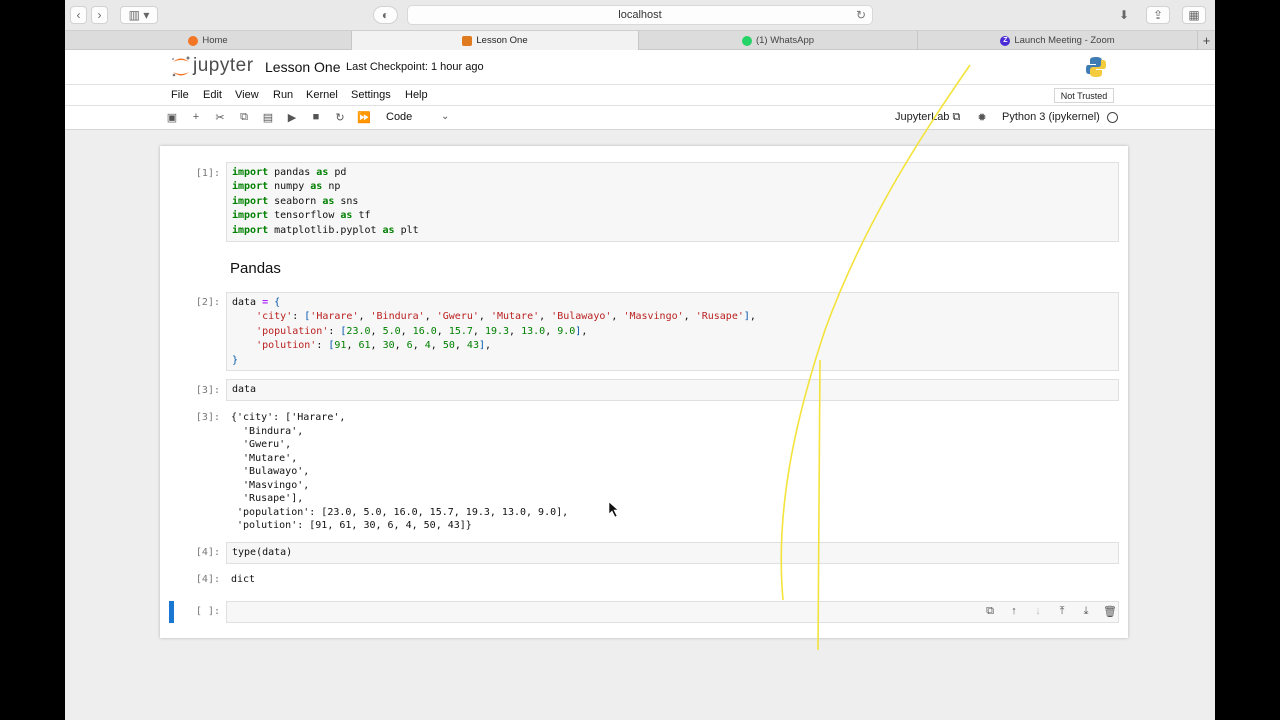 The image size is (1280, 720). I want to click on cell-prompt: [1]:, so click(207, 173).